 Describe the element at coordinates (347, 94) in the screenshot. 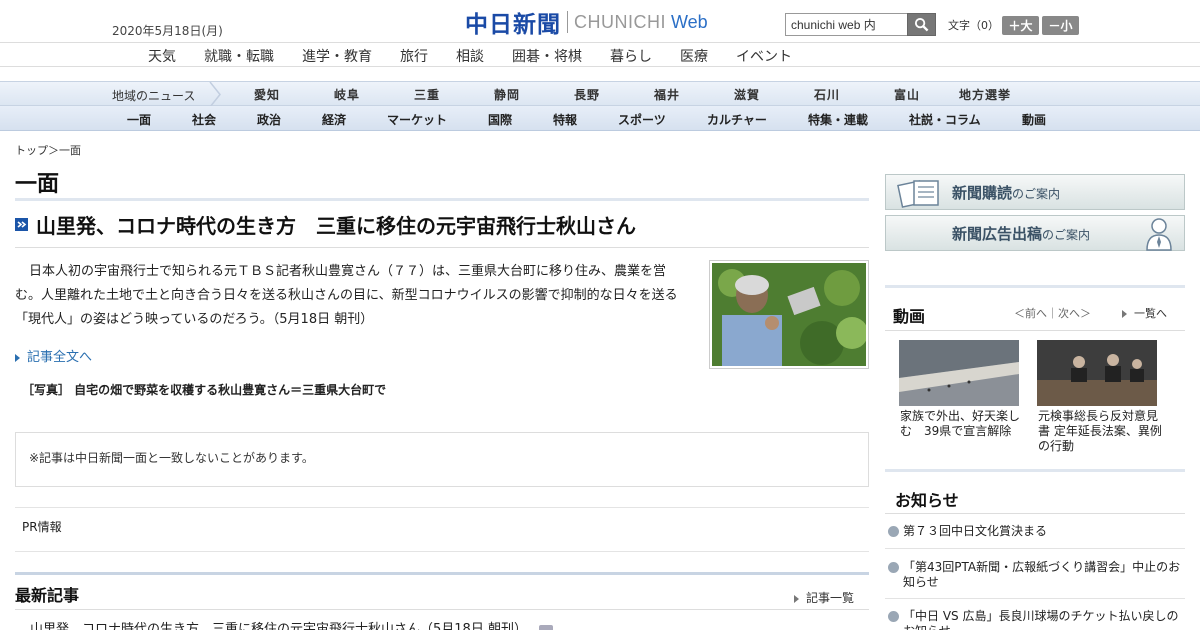

I see `region-item-gifu: 岐阜` at that location.